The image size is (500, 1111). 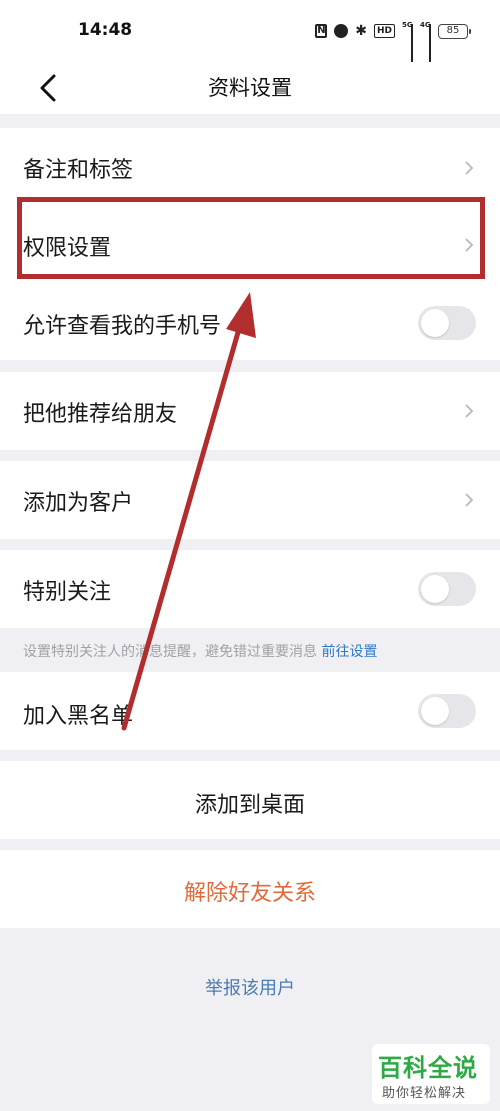 I want to click on remarks-tags-row: 备注和标签, so click(x=250, y=168).